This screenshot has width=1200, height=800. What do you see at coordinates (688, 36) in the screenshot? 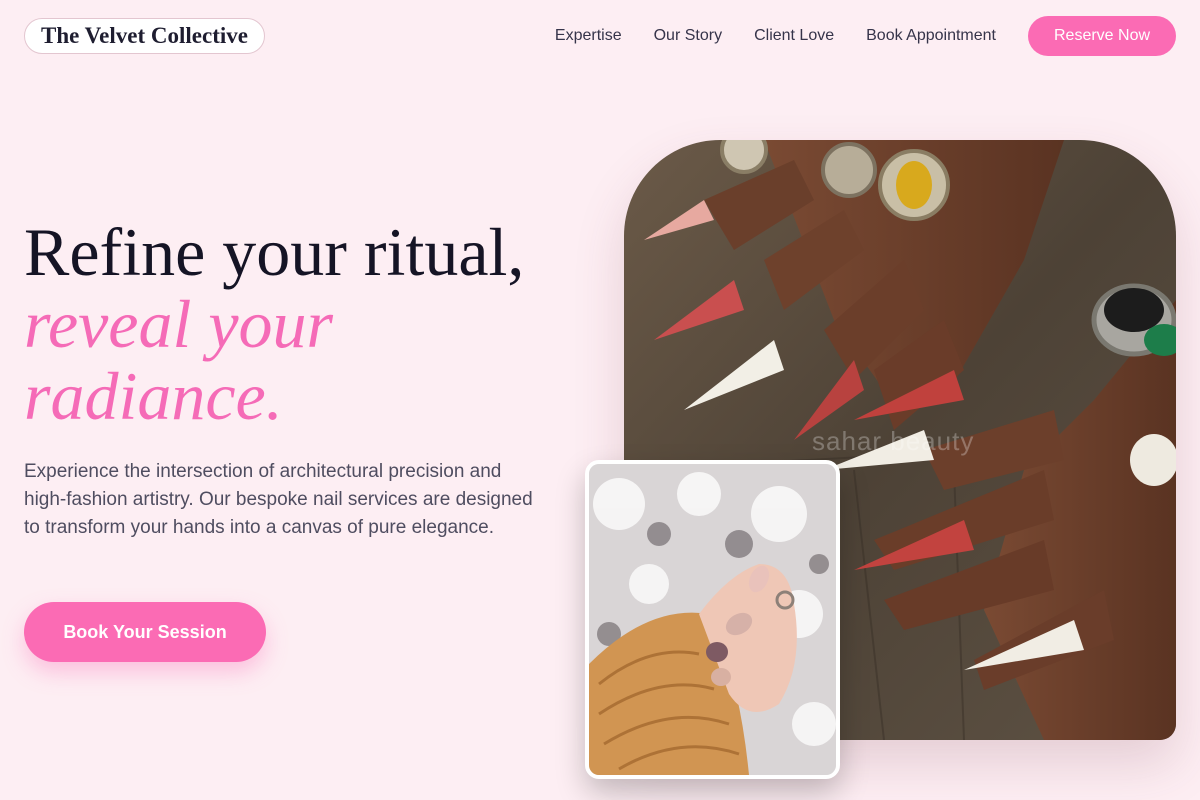
I see `nav-link-our-story: Our Story` at bounding box center [688, 36].